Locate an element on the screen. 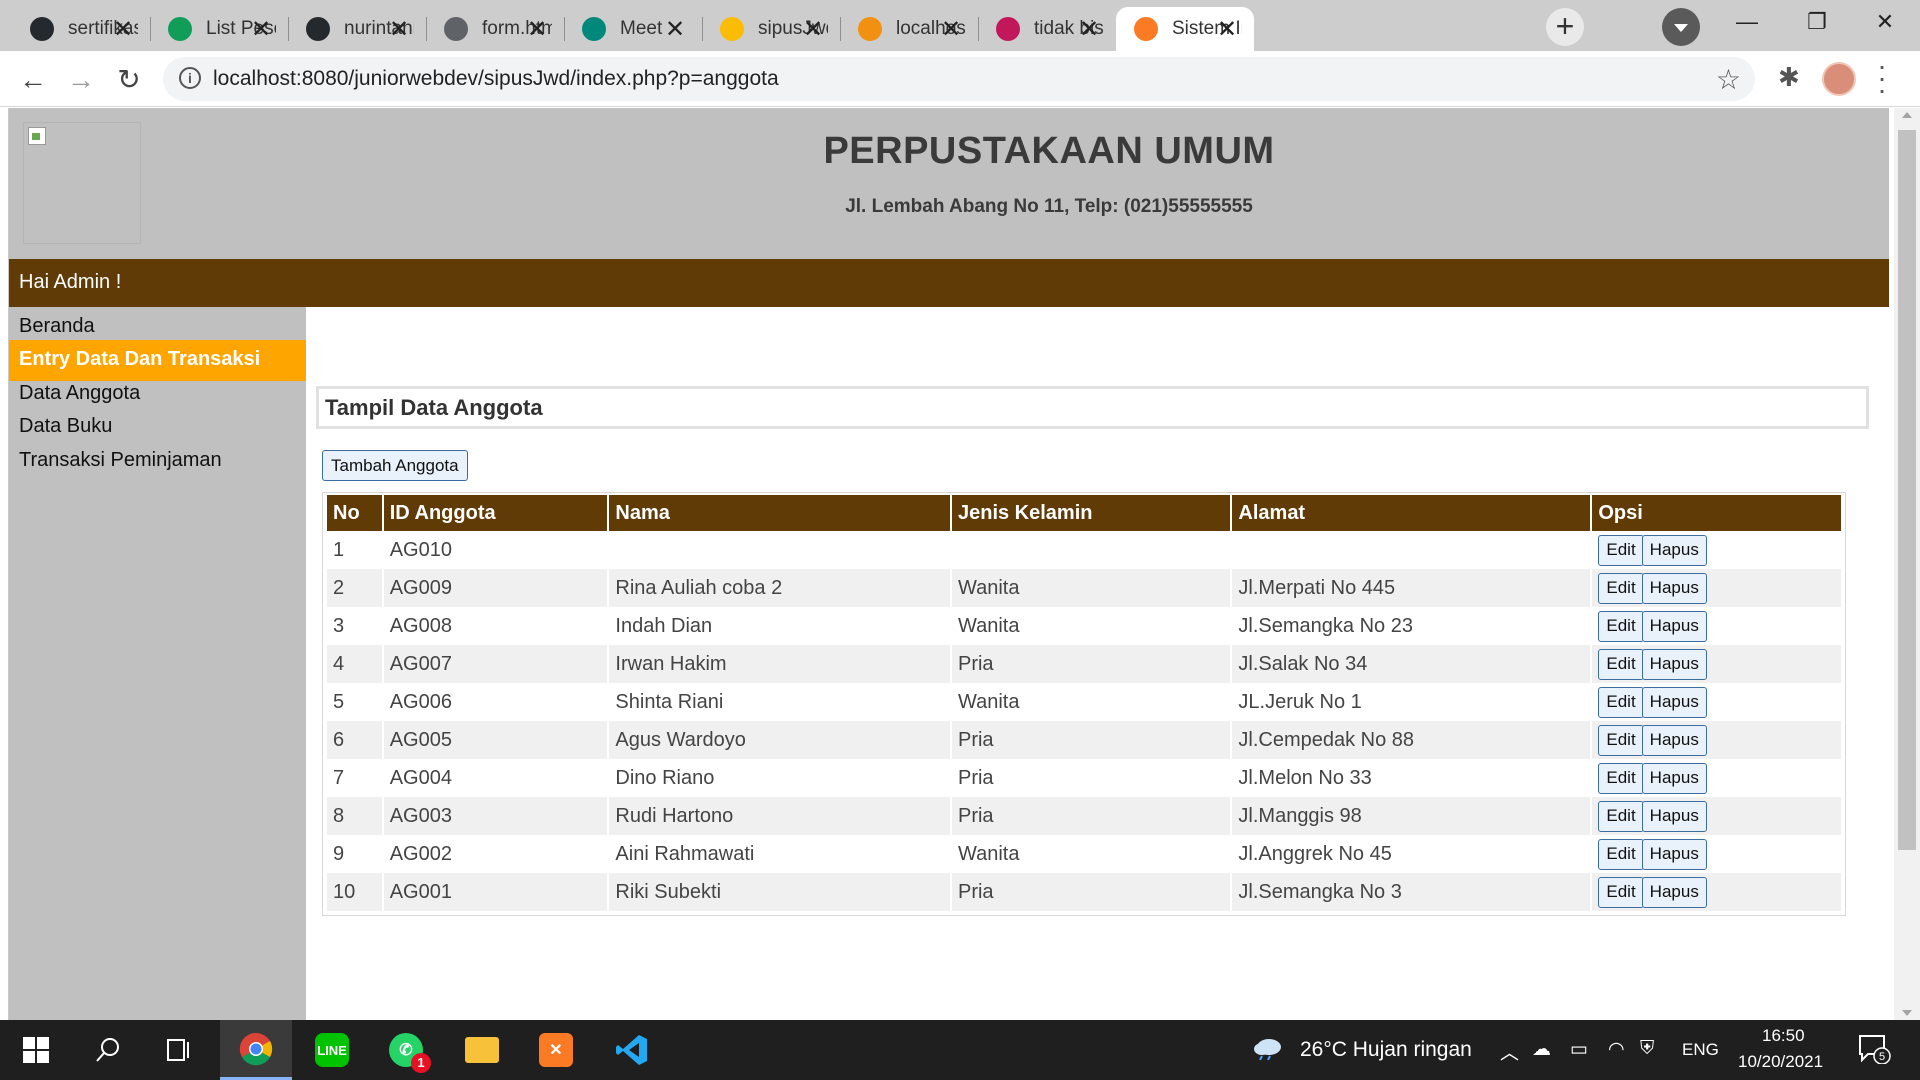 The image size is (1920, 1080). profile-avatar is located at coordinates (1839, 79).